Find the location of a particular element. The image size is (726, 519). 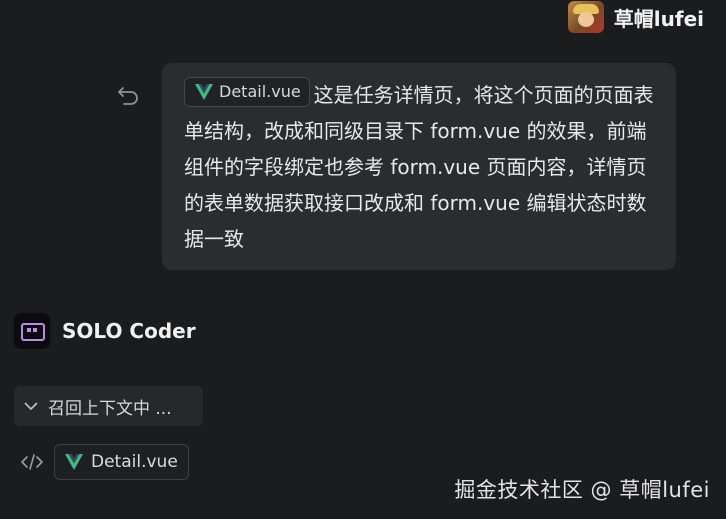

agent-header: SOLO Coder is located at coordinates (105, 331).